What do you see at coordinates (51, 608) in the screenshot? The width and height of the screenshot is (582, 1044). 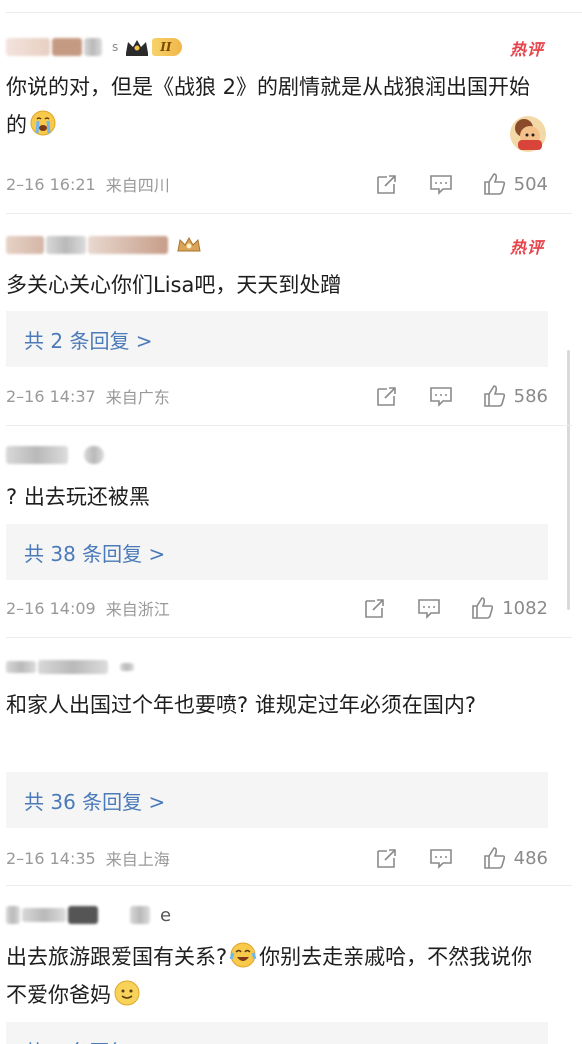 I see `comment-date: 2–16 14:09` at bounding box center [51, 608].